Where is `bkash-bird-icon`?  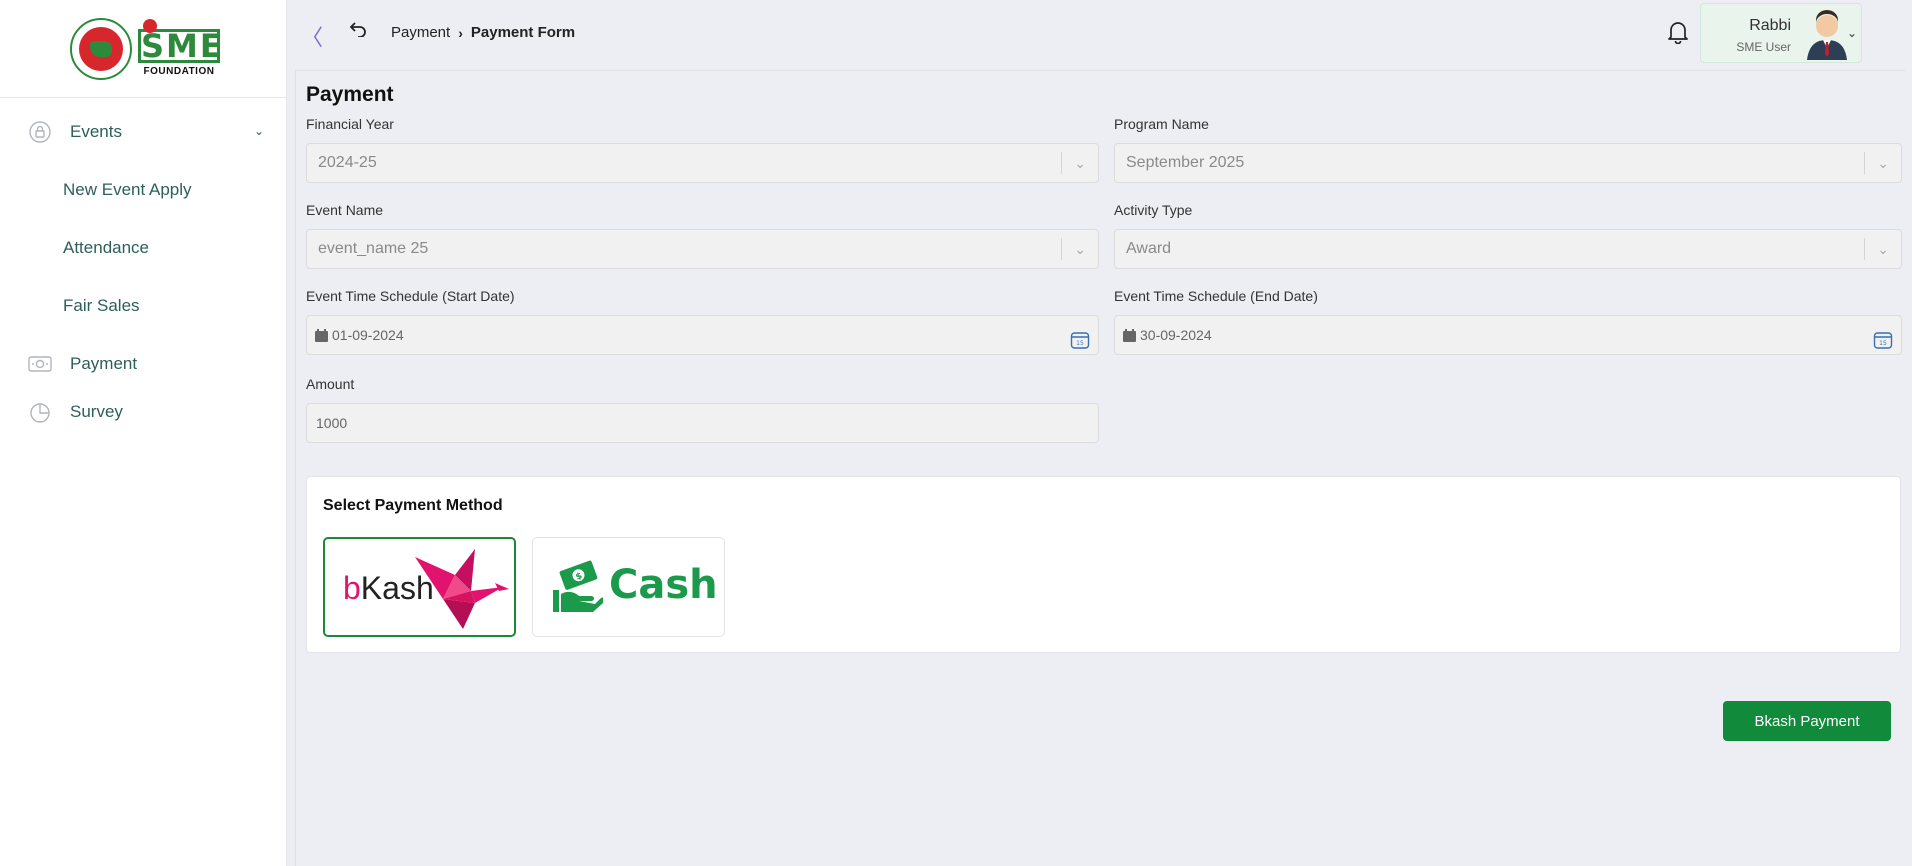
bkash-bird-icon is located at coordinates (462, 589).